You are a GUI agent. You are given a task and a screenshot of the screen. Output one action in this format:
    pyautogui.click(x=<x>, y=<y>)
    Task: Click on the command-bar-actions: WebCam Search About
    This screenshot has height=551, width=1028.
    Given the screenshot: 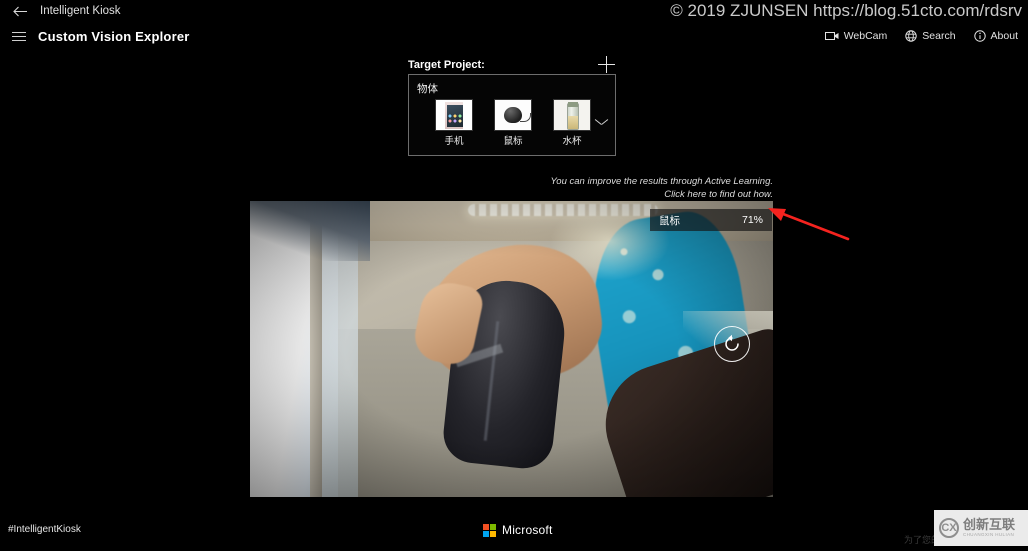 What is the action you would take?
    pyautogui.click(x=926, y=36)
    